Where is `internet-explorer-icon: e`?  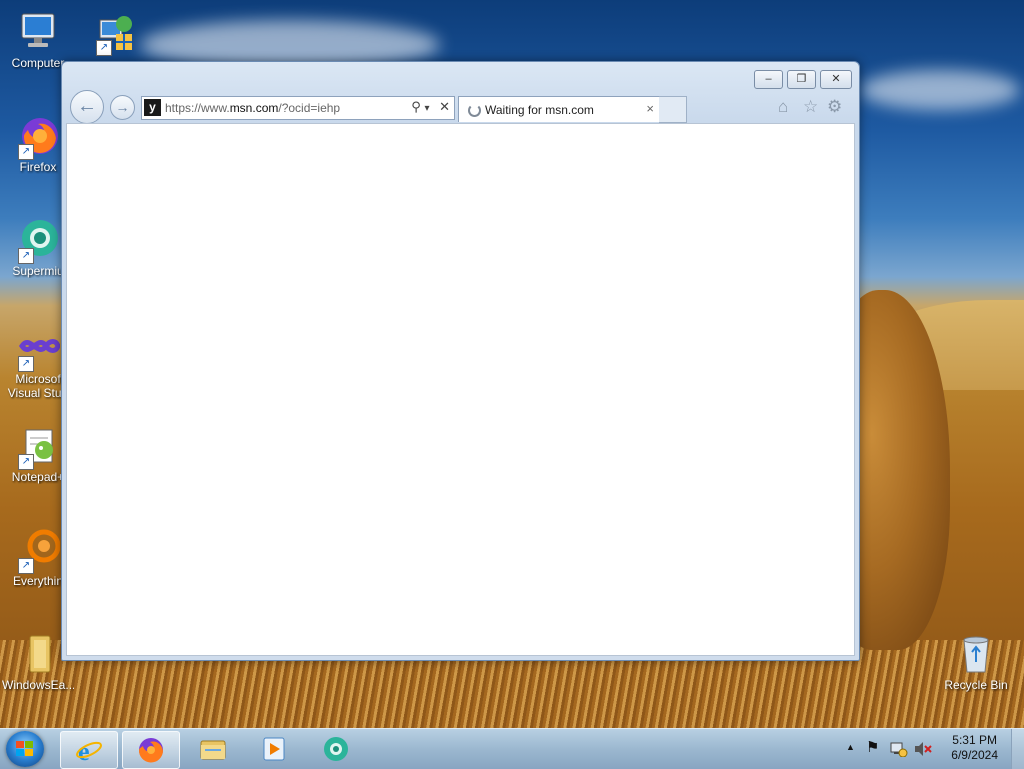 internet-explorer-icon: e is located at coordinates (89, 750).